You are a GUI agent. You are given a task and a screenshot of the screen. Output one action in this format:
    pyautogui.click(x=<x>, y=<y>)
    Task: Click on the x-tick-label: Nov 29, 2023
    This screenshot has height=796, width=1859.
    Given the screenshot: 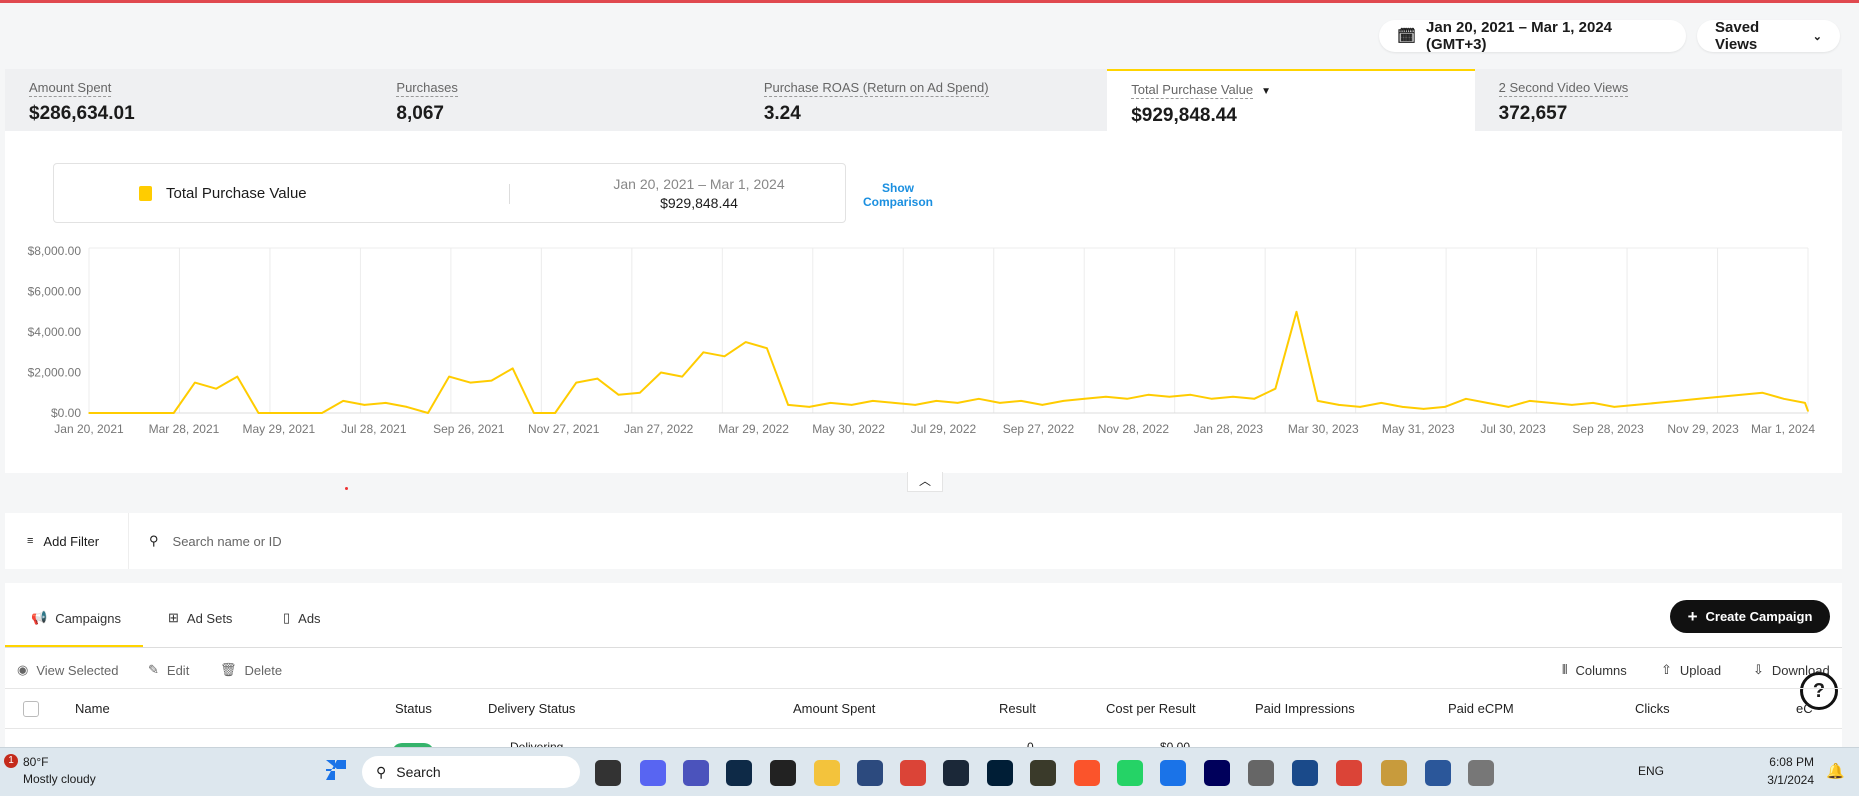 What is the action you would take?
    pyautogui.click(x=1703, y=429)
    